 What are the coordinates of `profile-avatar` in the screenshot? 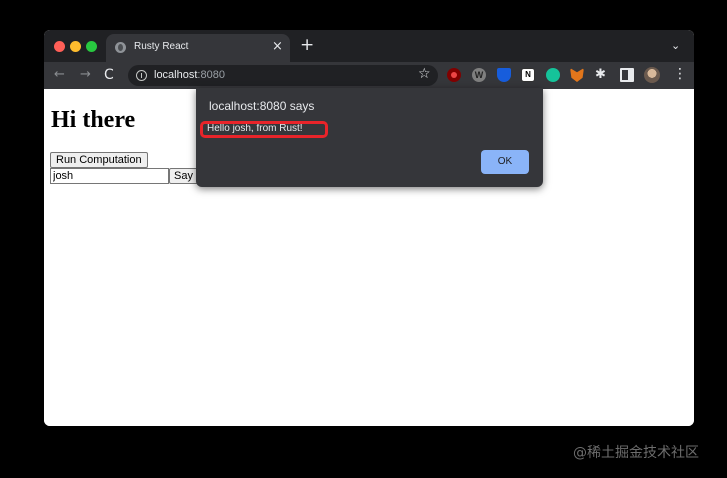 It's located at (652, 75).